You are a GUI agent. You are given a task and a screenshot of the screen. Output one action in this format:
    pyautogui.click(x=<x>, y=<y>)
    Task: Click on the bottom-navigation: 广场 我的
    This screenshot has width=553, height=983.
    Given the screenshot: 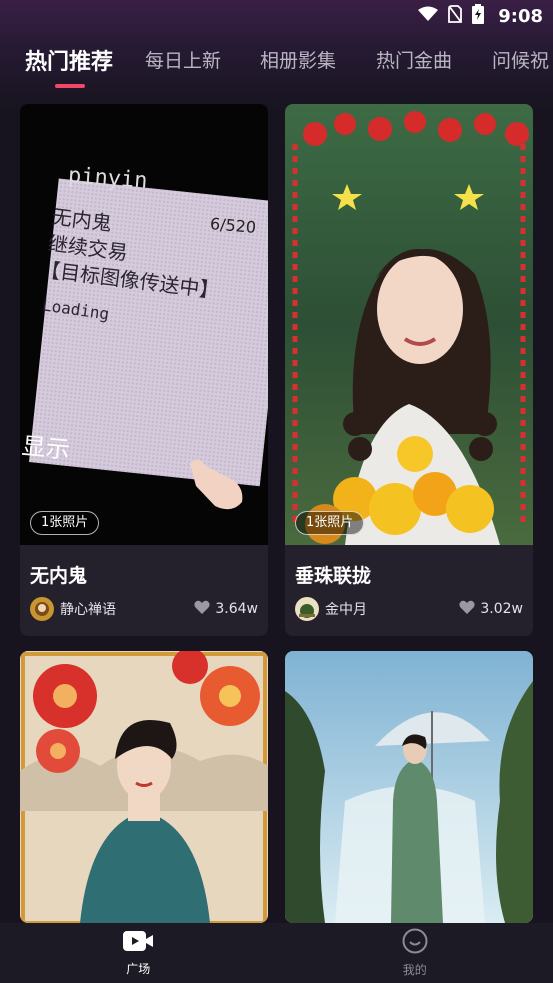 What is the action you would take?
    pyautogui.click(x=276, y=953)
    